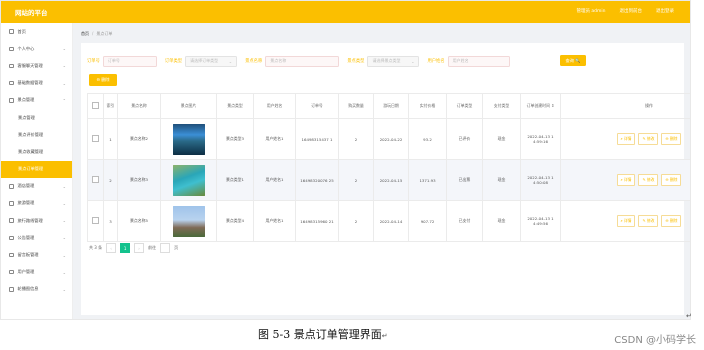 The image size is (704, 350). I want to click on filter-select: 请选择订单类型 ⌄, so click(211, 61).